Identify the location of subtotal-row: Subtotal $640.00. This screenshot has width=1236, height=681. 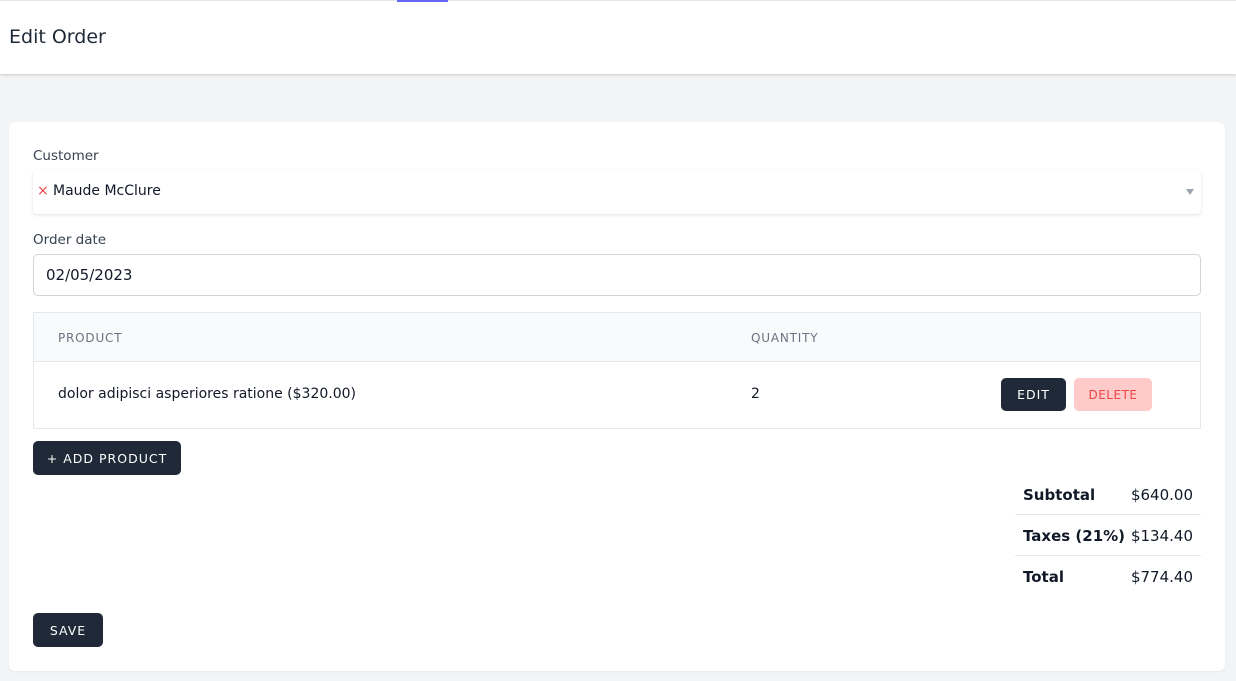
(1108, 494).